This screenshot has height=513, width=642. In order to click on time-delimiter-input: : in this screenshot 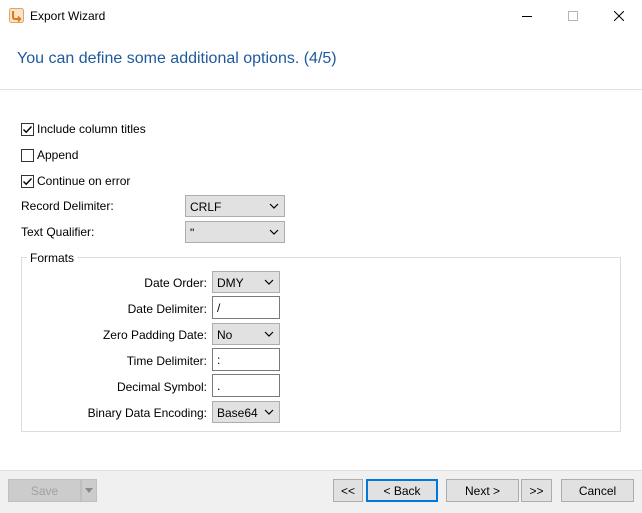, I will do `click(246, 359)`.